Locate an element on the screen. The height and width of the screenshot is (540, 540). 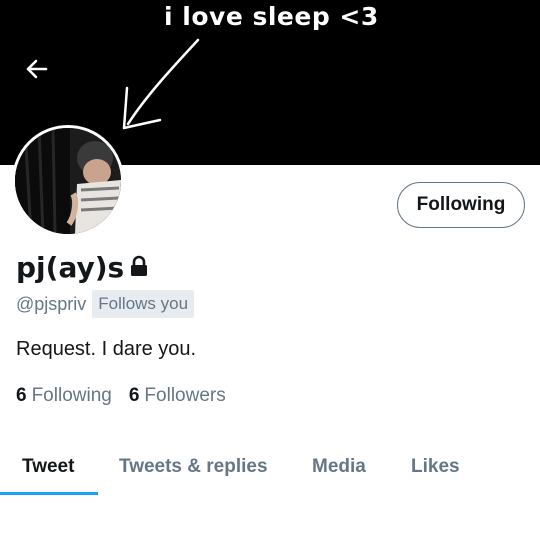
followers-count: 6 is located at coordinates (134, 395).